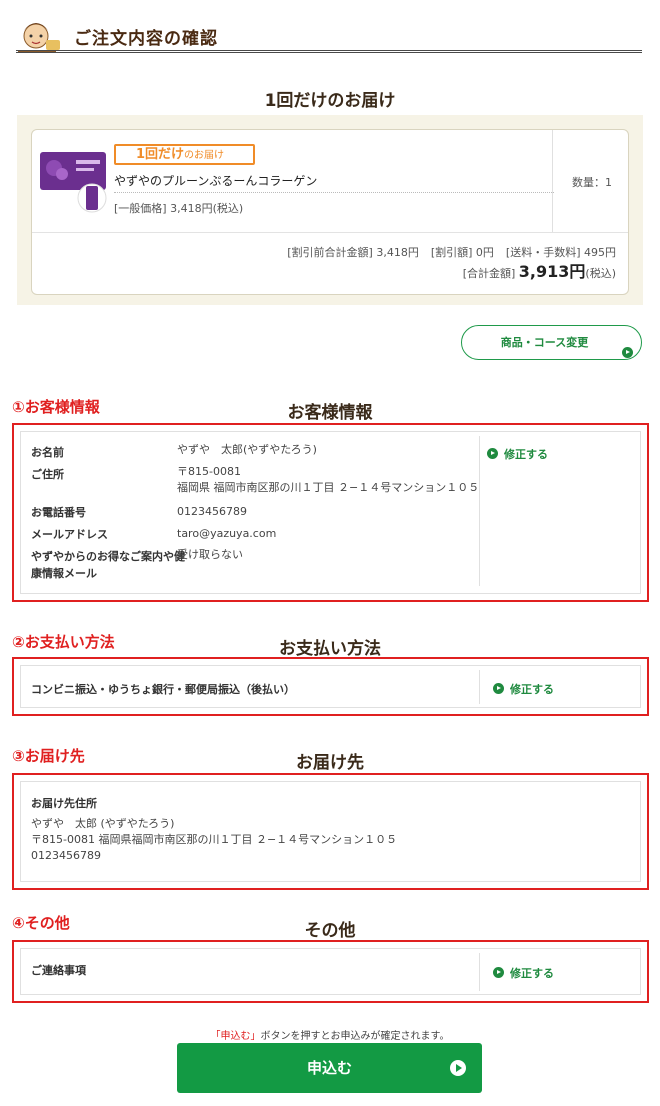  What do you see at coordinates (227, 533) in the screenshot?
I see `email-value: taro@yazuya.com` at bounding box center [227, 533].